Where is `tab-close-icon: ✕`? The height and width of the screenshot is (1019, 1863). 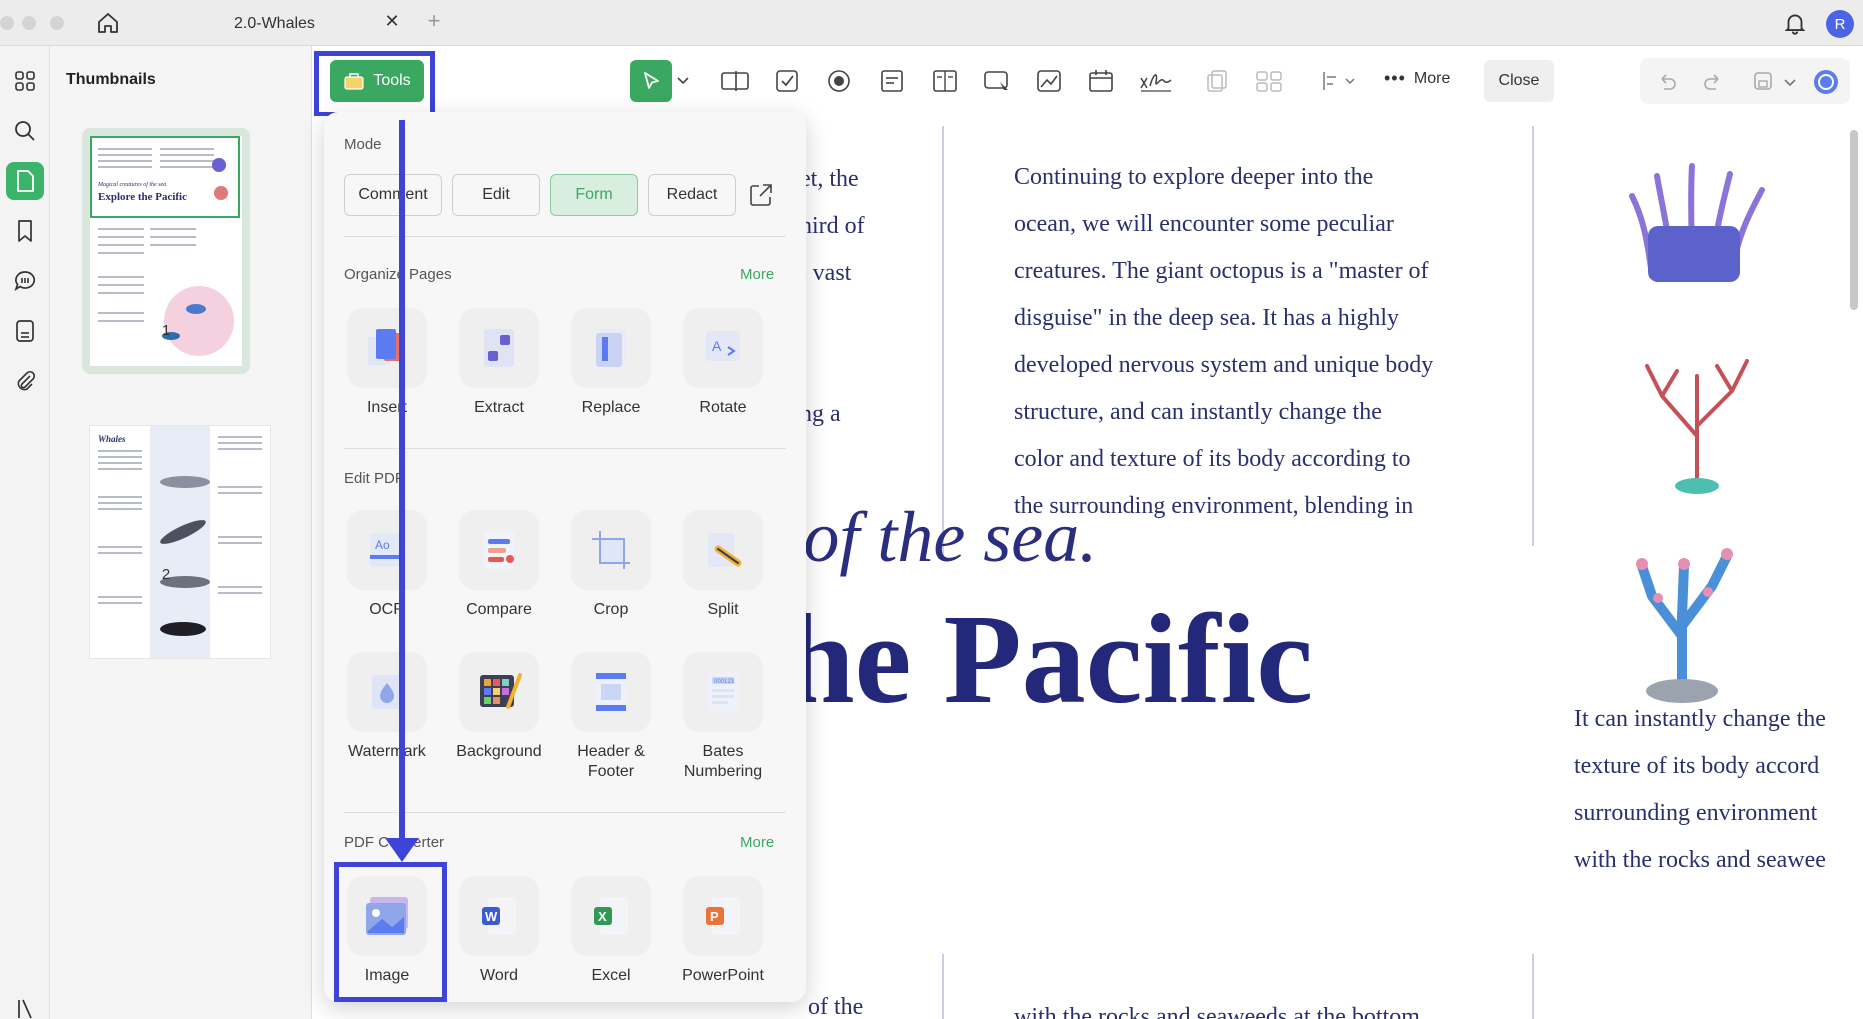
tab-close-icon: ✕ is located at coordinates (392, 21).